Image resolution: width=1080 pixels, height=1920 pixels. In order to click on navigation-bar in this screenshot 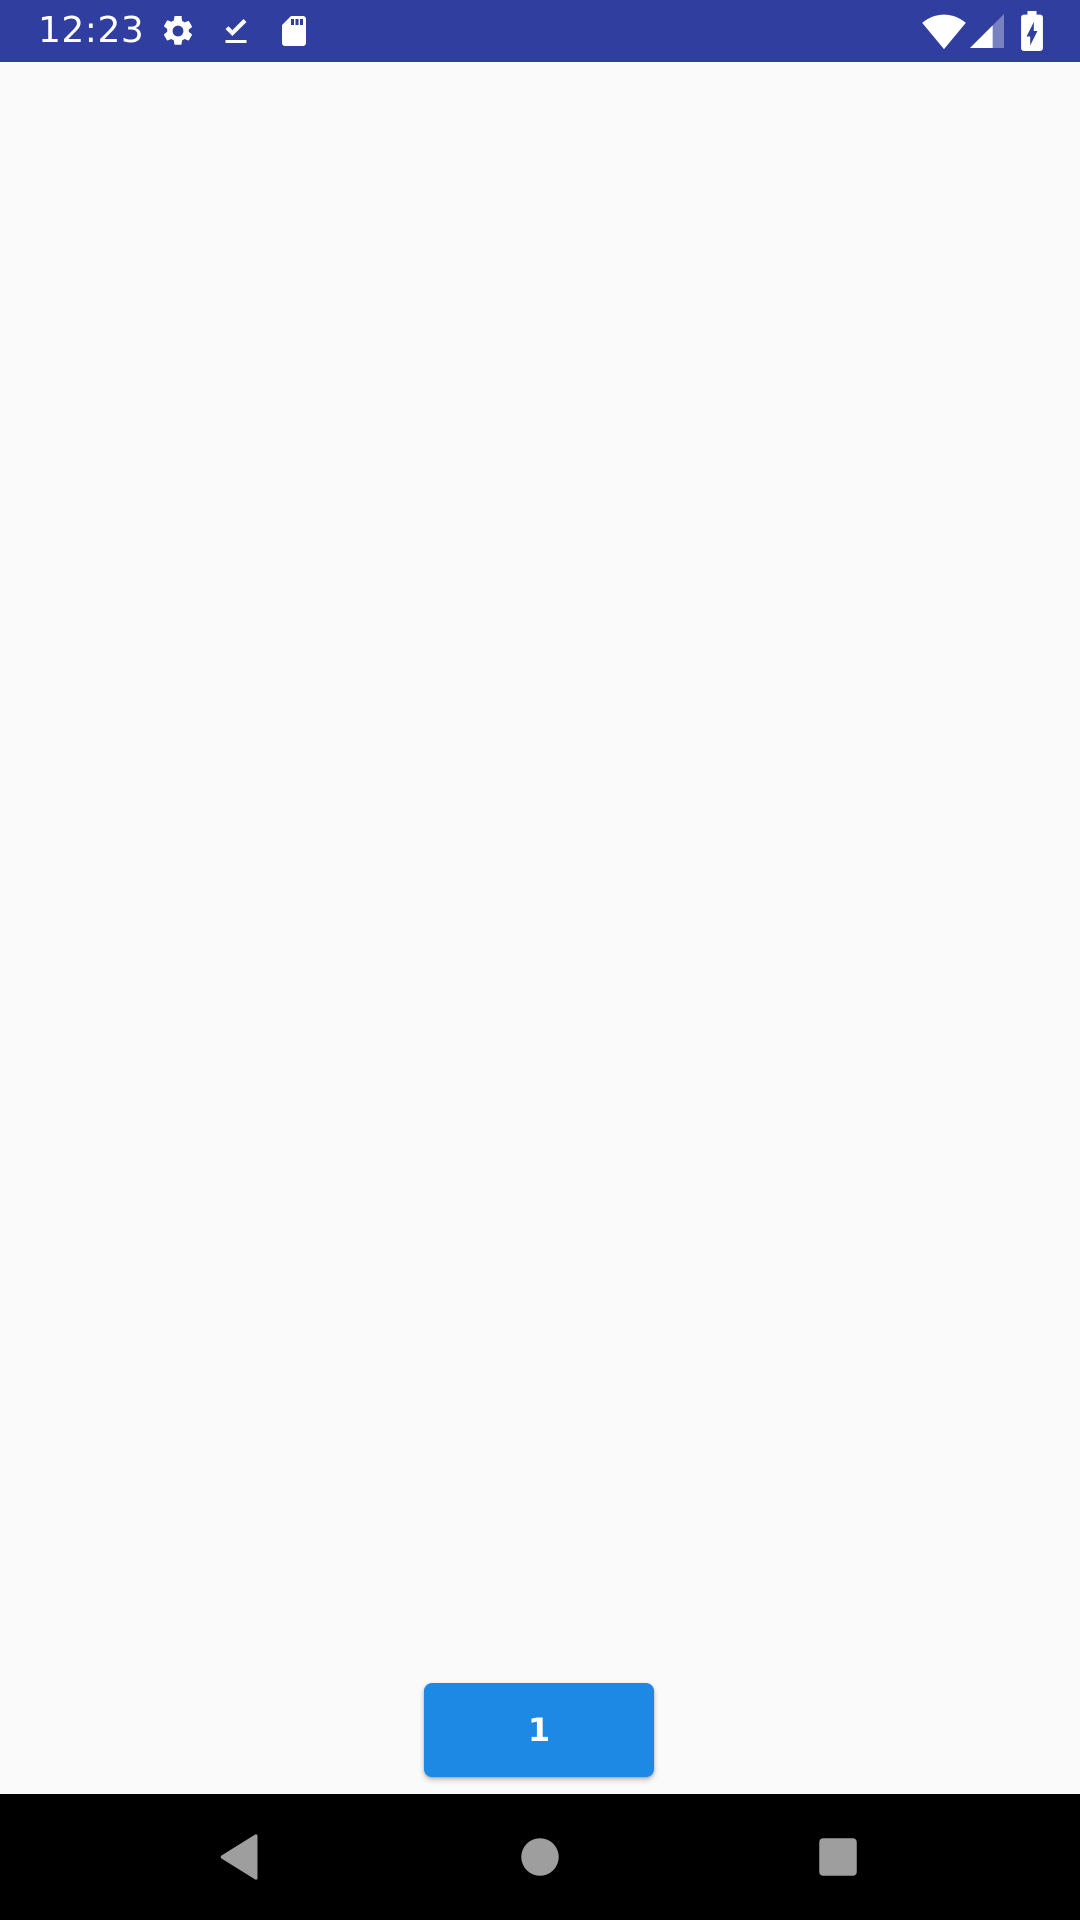, I will do `click(540, 1857)`.